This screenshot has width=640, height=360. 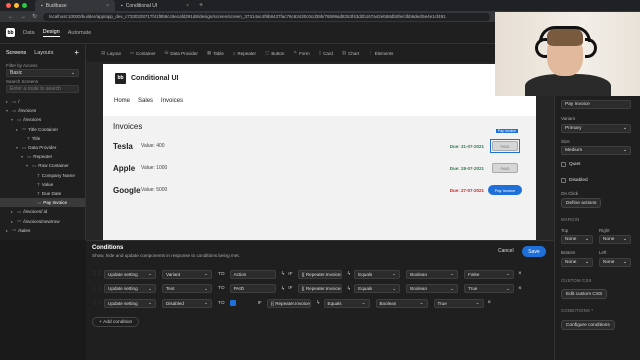 I want to click on forward-icon: →, so click(x=23, y=17).